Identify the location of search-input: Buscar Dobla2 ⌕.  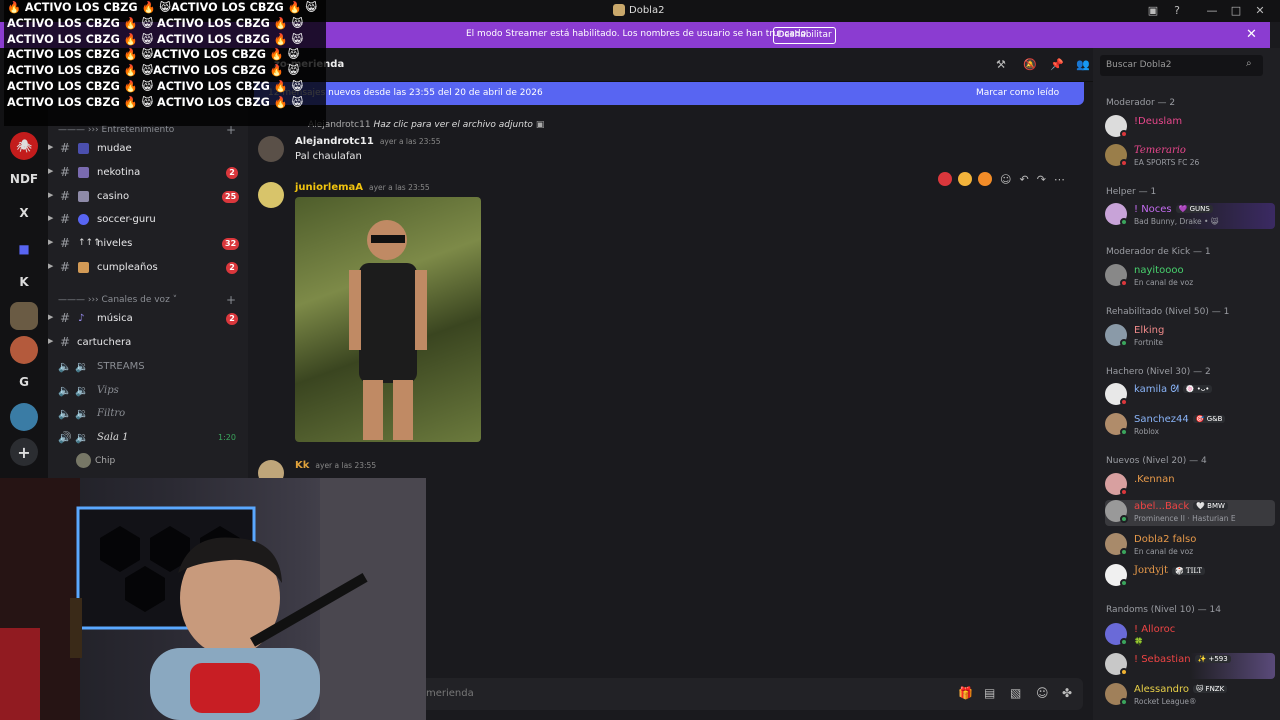
(1181, 65).